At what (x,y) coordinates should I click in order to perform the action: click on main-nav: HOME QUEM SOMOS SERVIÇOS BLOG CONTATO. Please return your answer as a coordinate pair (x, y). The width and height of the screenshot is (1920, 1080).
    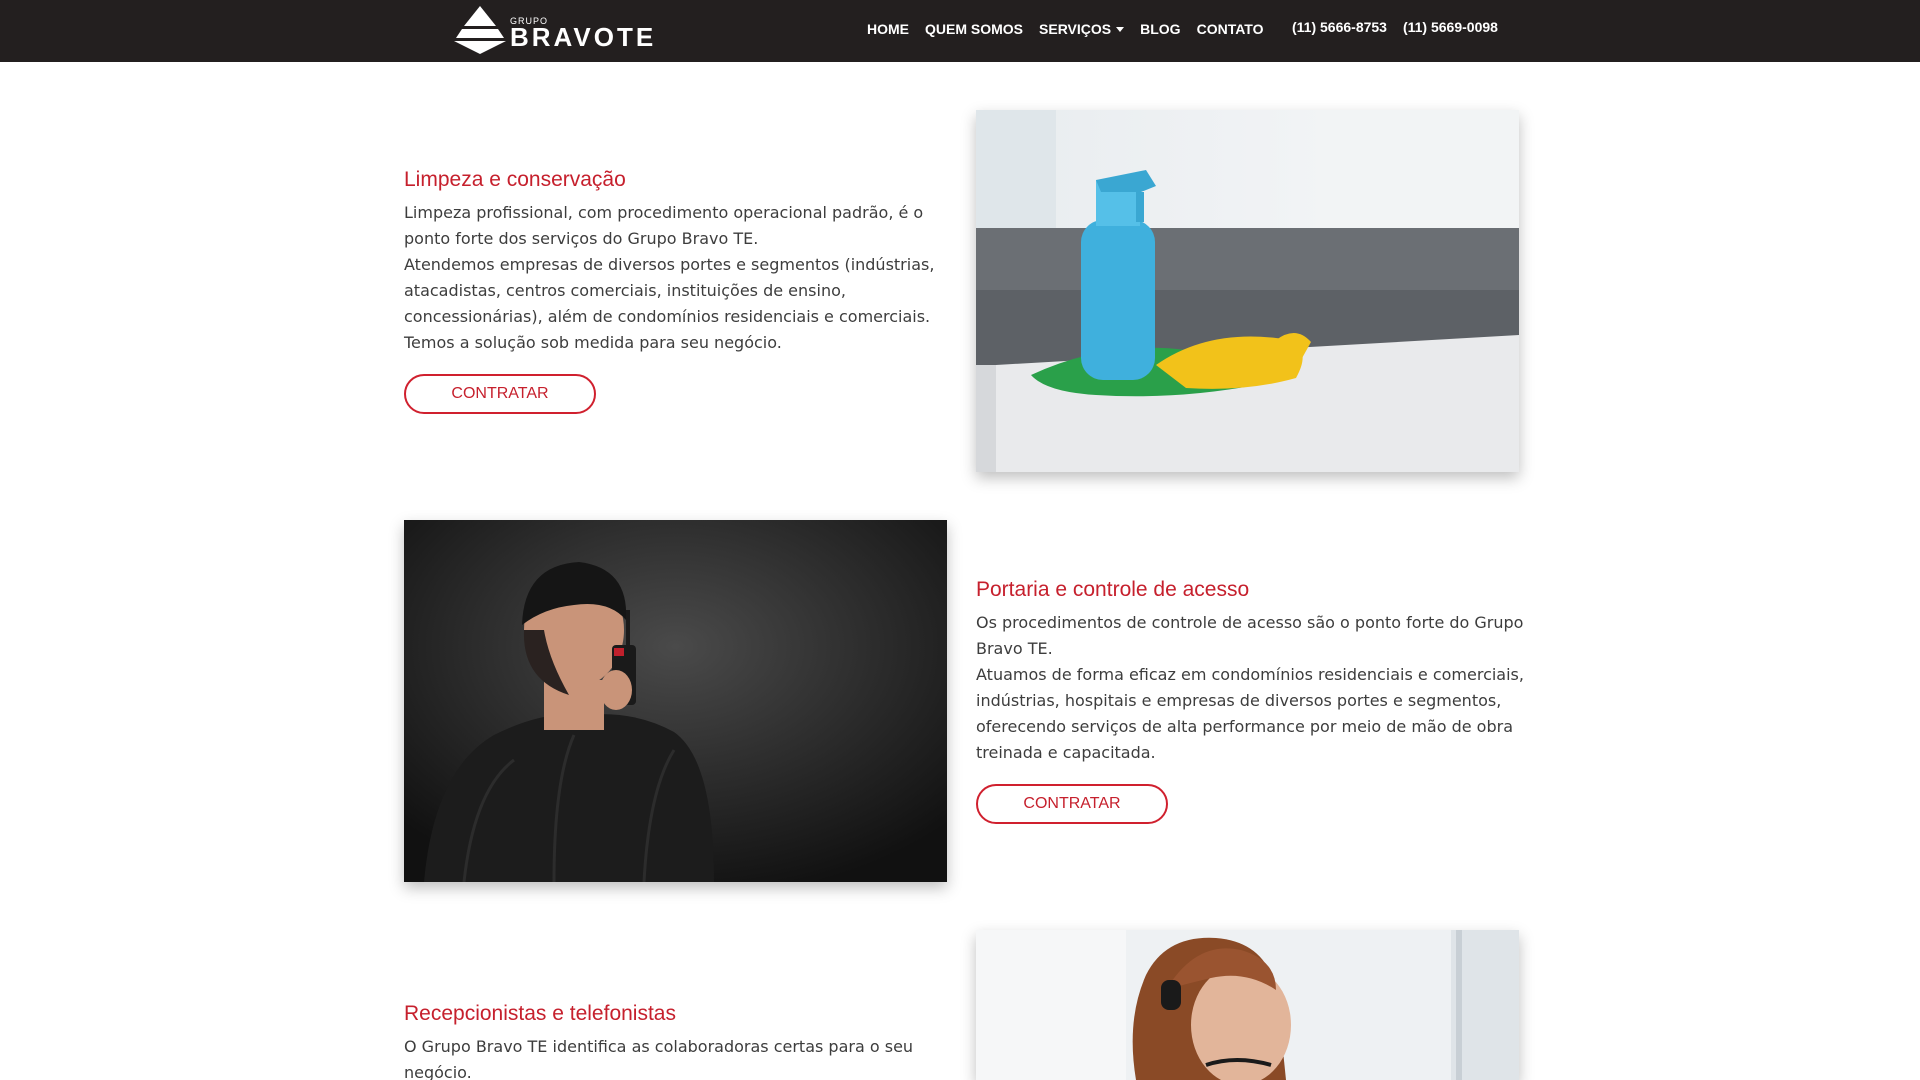
    Looking at the image, I should click on (1073, 29).